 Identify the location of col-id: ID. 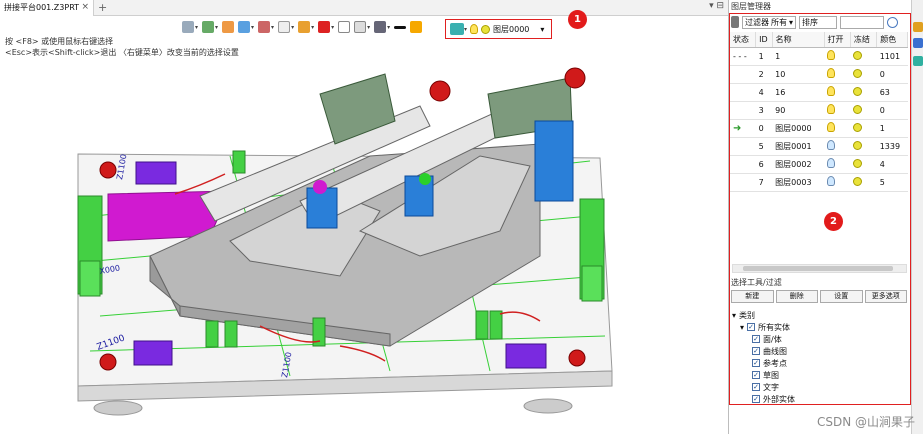
(764, 40).